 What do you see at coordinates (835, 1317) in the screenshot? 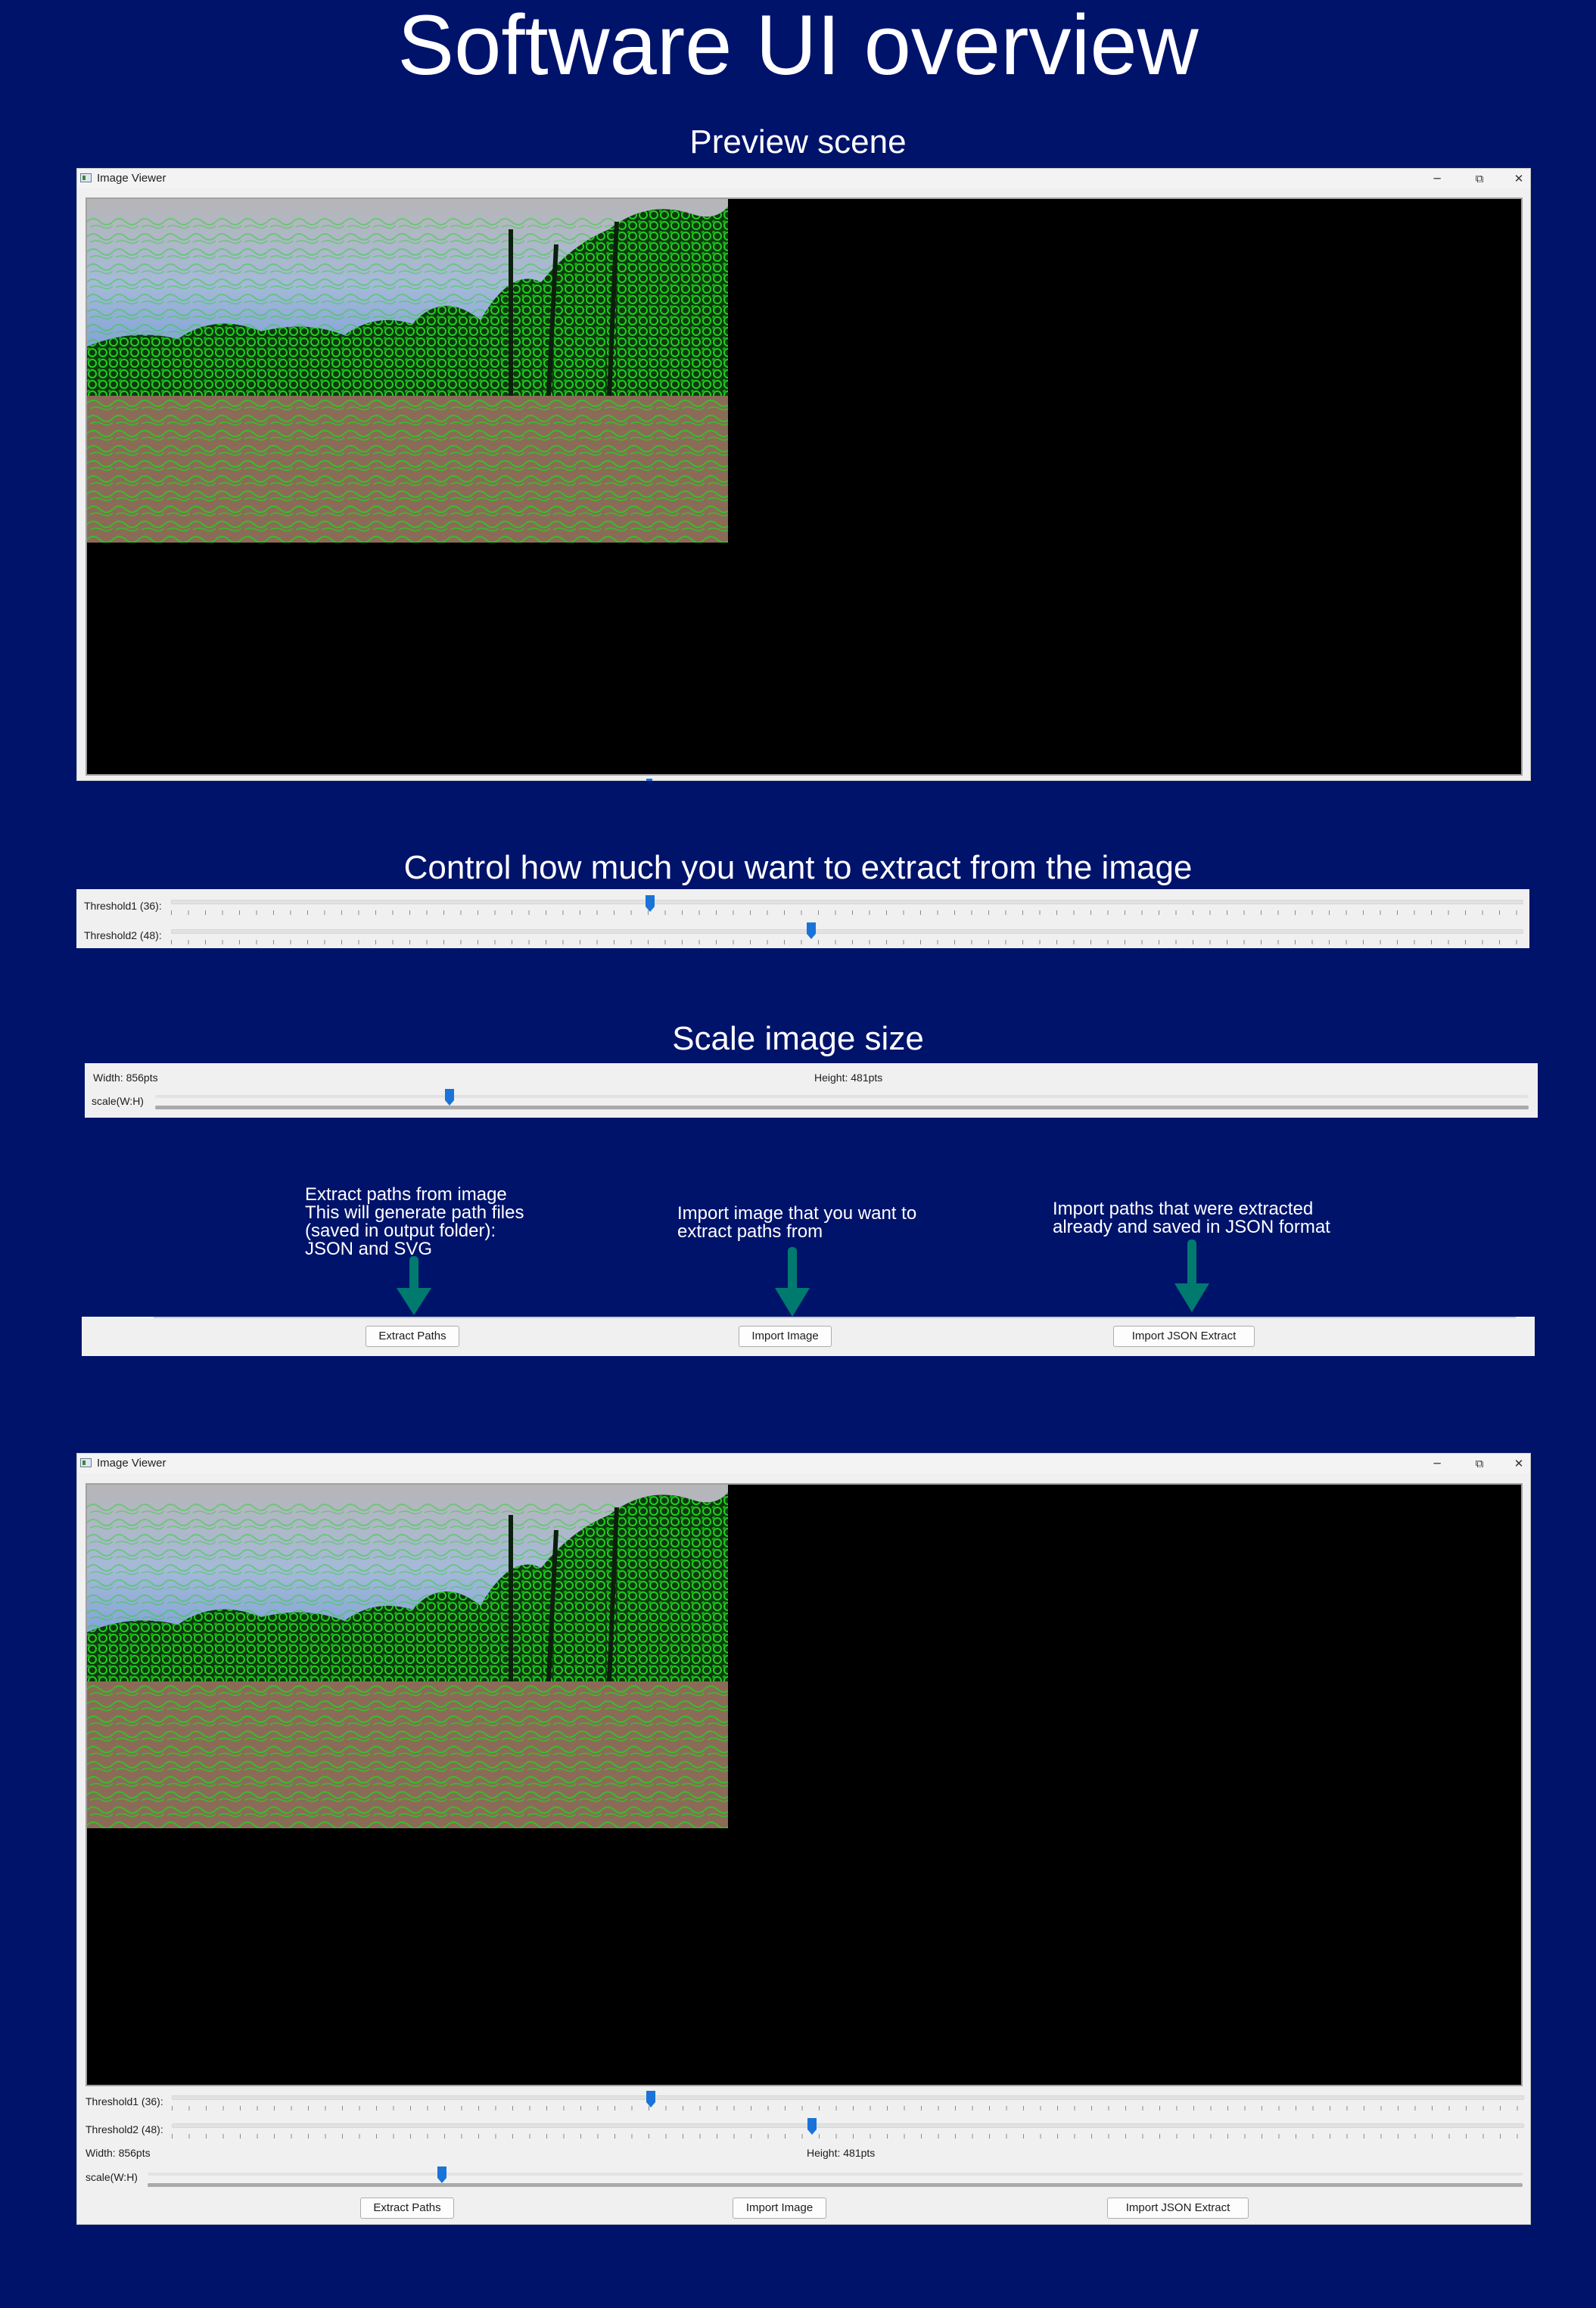
I see `panel-divider` at bounding box center [835, 1317].